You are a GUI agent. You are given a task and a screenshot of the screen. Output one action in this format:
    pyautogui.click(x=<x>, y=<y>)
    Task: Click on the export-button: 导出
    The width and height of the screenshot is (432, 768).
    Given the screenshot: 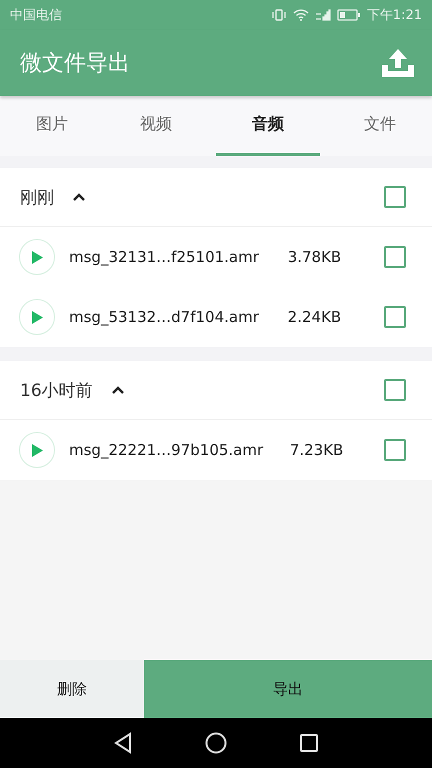 What is the action you would take?
    pyautogui.click(x=288, y=689)
    